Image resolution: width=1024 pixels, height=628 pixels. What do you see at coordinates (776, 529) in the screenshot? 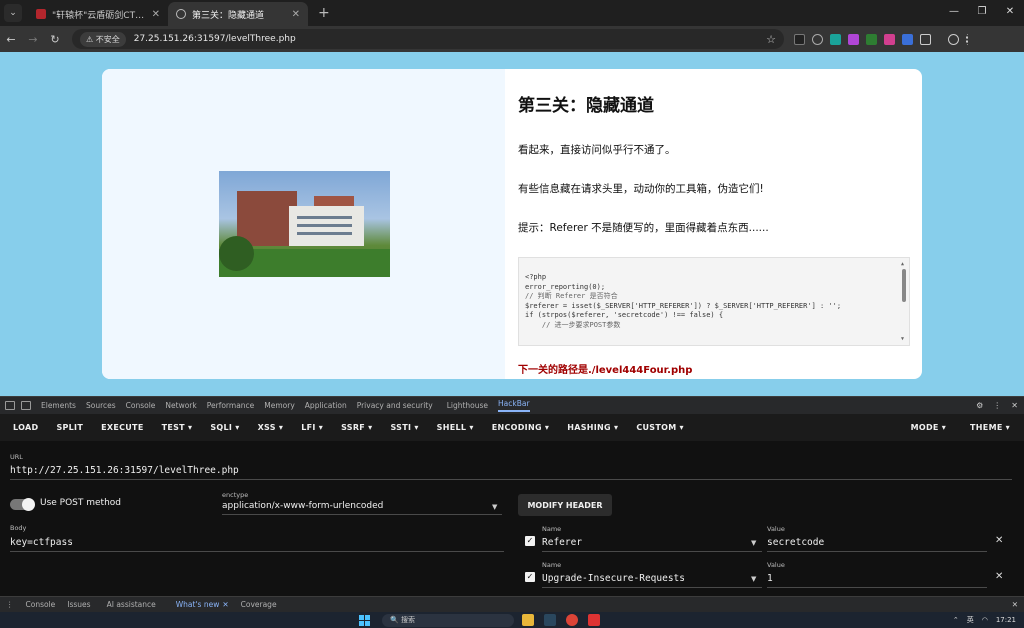
I see `header-value-label: Value` at bounding box center [776, 529].